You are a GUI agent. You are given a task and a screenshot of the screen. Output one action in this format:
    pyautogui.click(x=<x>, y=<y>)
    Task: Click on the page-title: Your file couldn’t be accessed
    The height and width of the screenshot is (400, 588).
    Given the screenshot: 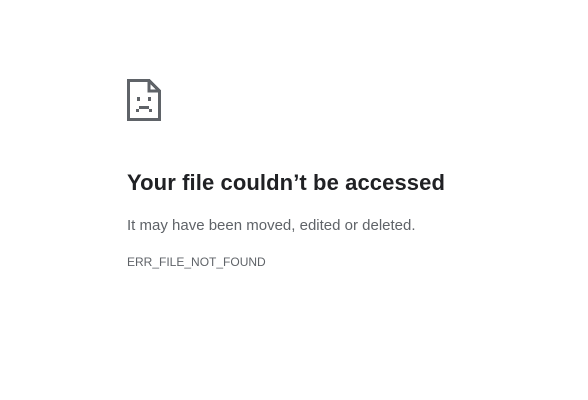 What is the action you would take?
    pyautogui.click(x=286, y=182)
    